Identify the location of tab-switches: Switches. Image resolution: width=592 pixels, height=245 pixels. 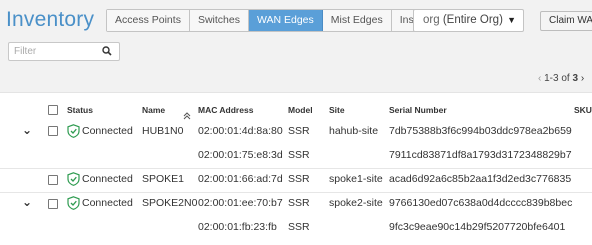
(219, 20).